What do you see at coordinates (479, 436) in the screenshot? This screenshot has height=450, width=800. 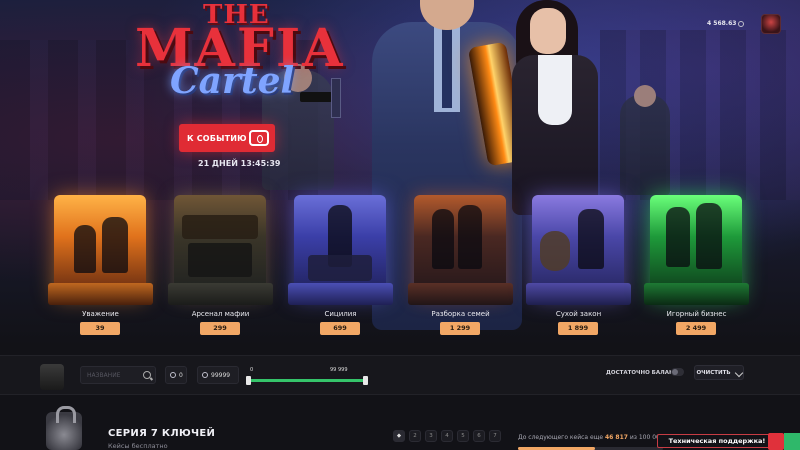 I see `series-day: 6` at bounding box center [479, 436].